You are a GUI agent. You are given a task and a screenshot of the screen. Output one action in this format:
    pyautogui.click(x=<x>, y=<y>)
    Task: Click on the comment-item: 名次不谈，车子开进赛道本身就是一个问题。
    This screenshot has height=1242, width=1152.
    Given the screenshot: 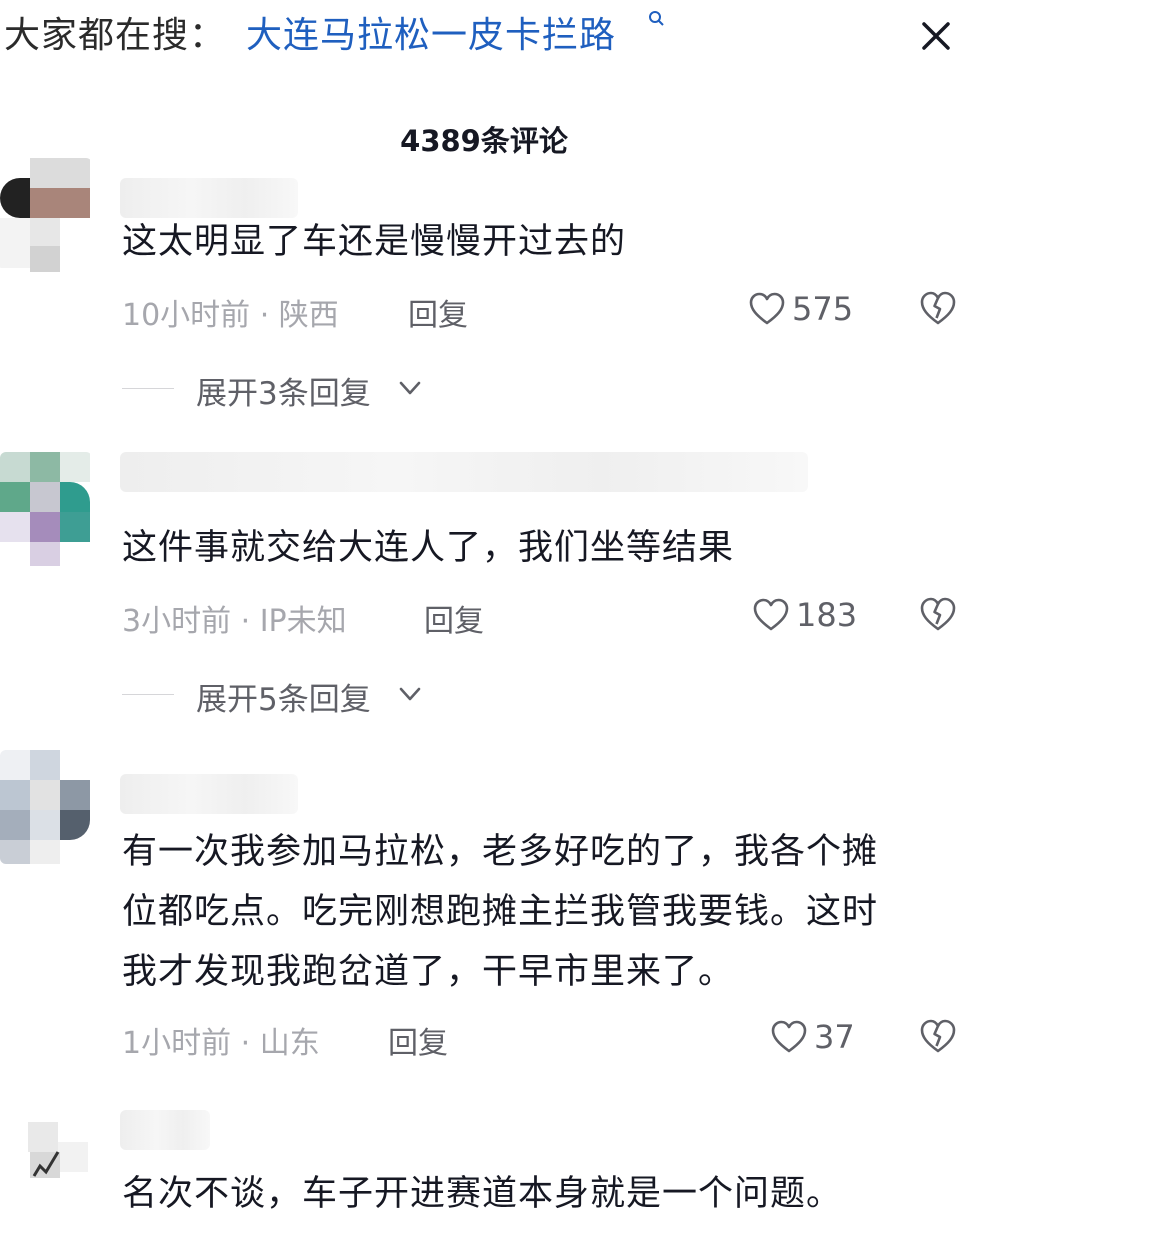 What is the action you would take?
    pyautogui.click(x=576, y=1174)
    